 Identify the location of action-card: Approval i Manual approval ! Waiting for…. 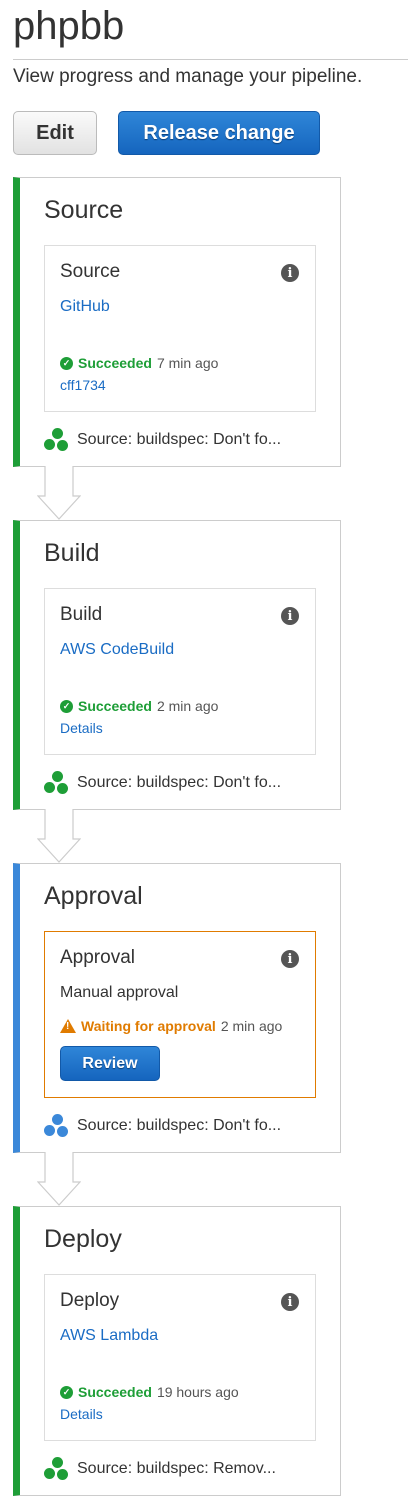
(180, 1014).